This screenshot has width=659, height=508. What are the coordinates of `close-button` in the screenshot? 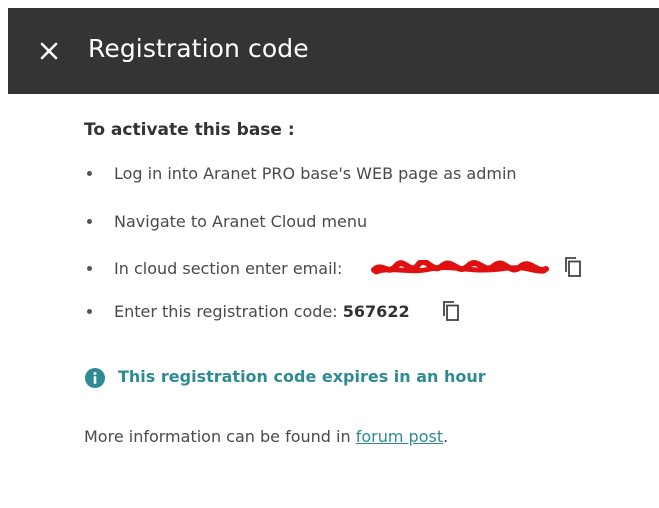 It's located at (49, 51).